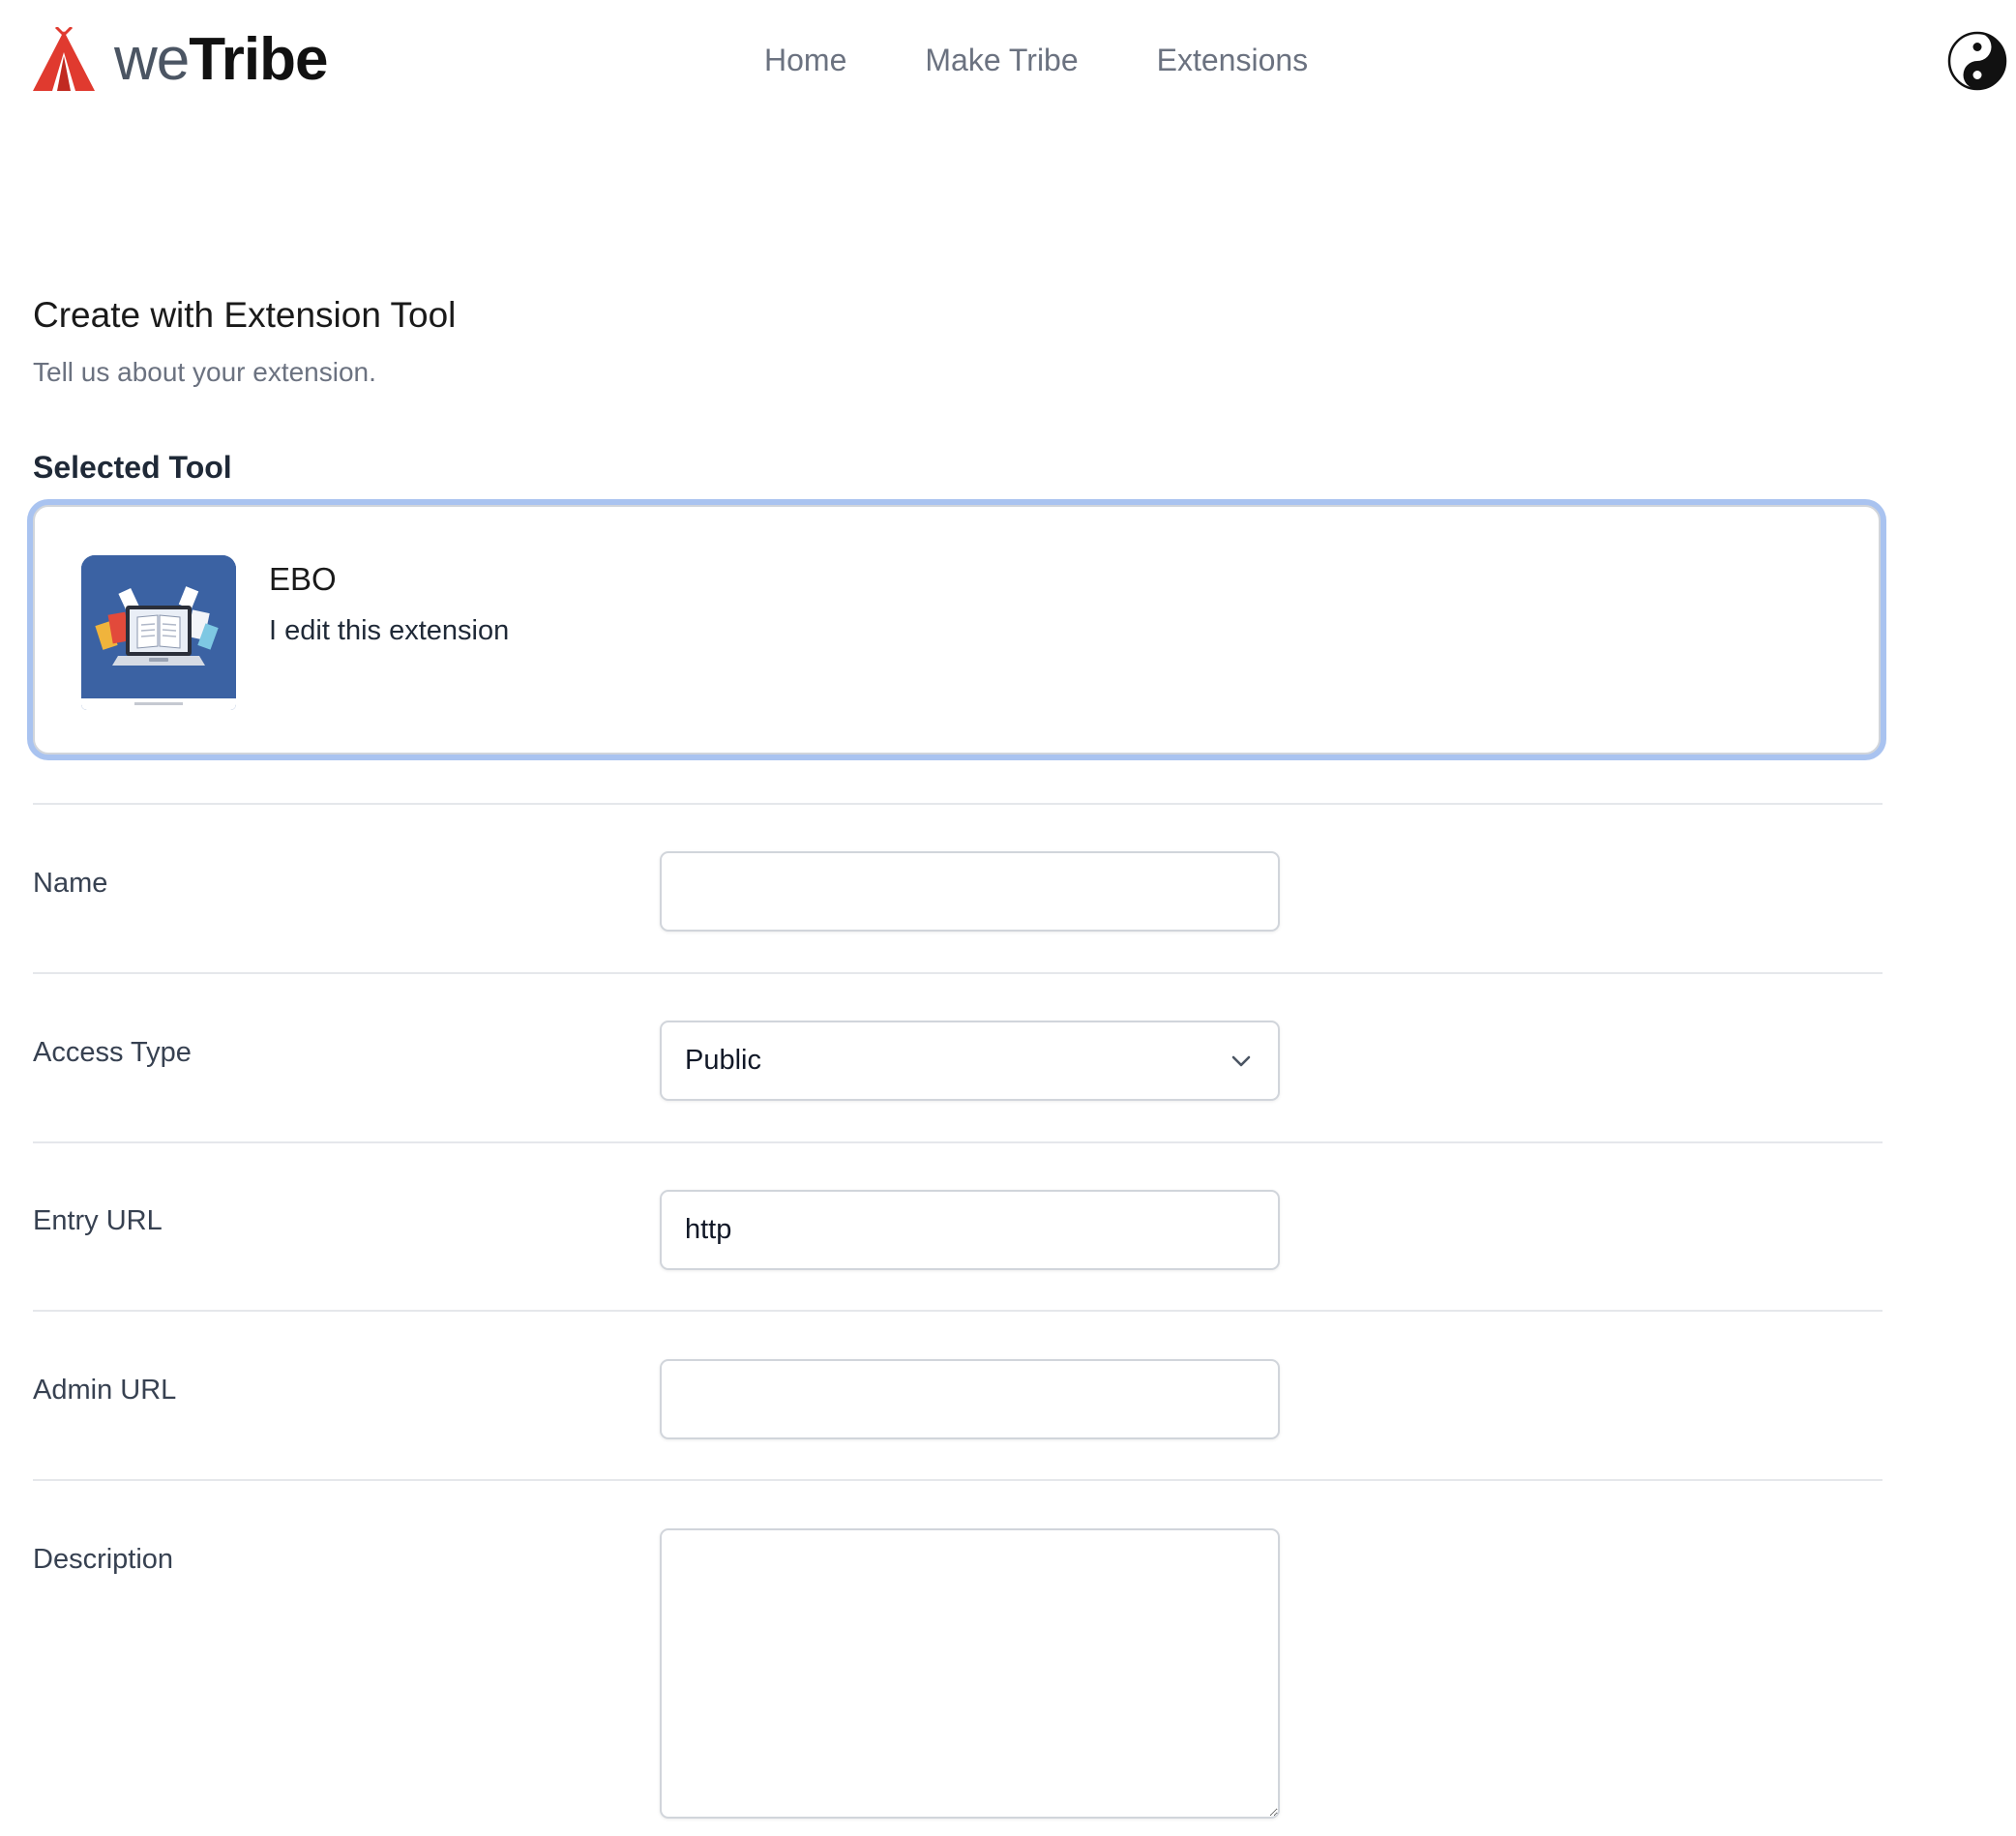 This screenshot has width=2016, height=1836. Describe the element at coordinates (98, 1220) in the screenshot. I see `entry-url-label: Entry URL` at that location.